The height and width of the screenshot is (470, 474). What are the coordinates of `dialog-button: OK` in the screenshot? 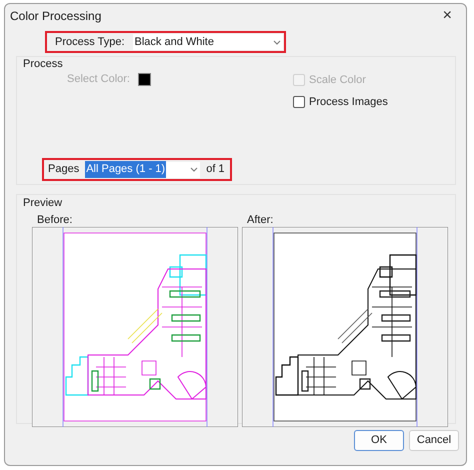 It's located at (379, 440).